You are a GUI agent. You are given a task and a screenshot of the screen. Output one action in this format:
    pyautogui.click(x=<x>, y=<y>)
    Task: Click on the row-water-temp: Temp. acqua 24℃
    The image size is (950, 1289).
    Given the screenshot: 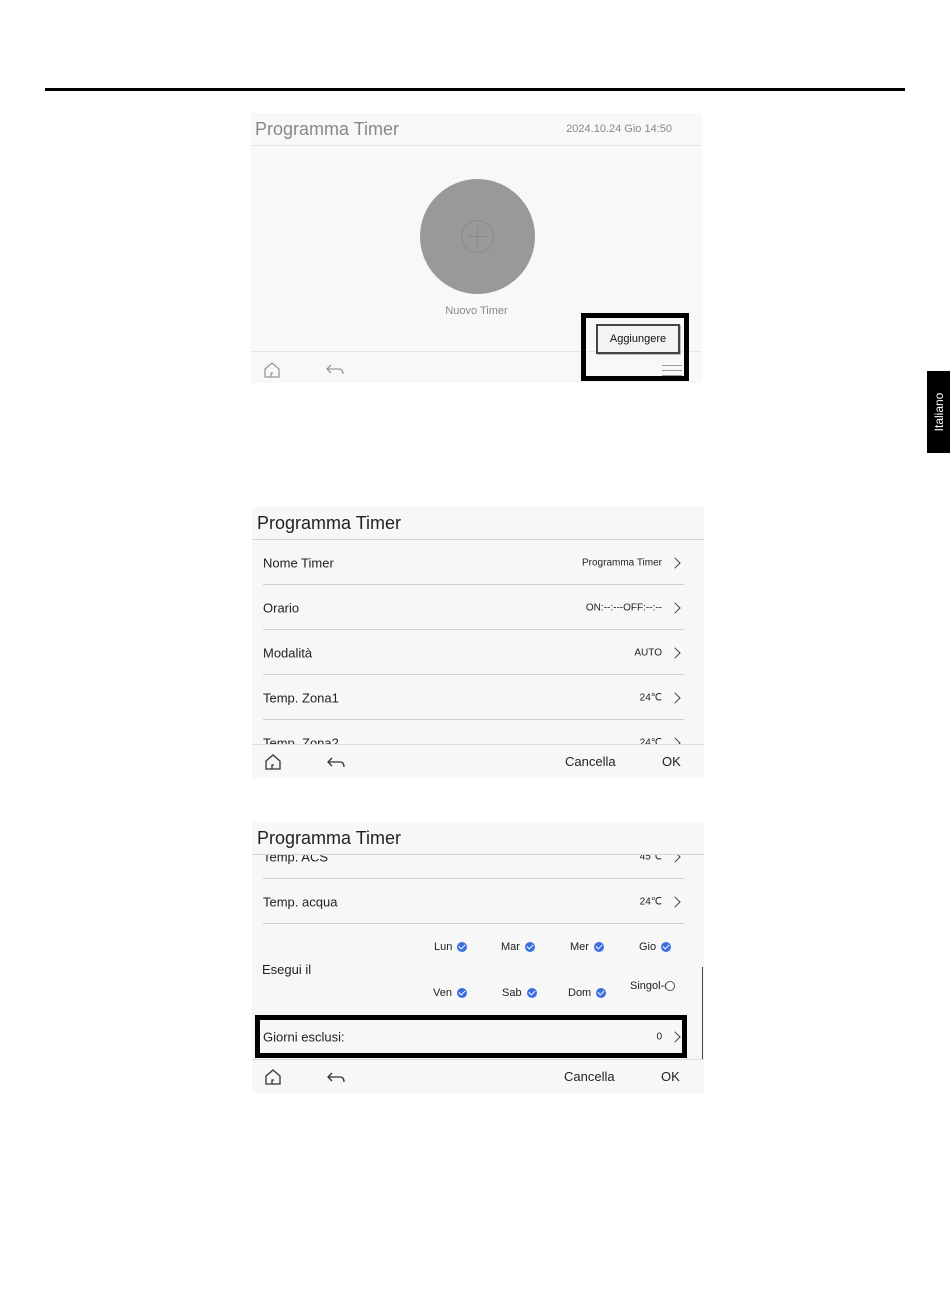 What is the action you would take?
    pyautogui.click(x=473, y=901)
    